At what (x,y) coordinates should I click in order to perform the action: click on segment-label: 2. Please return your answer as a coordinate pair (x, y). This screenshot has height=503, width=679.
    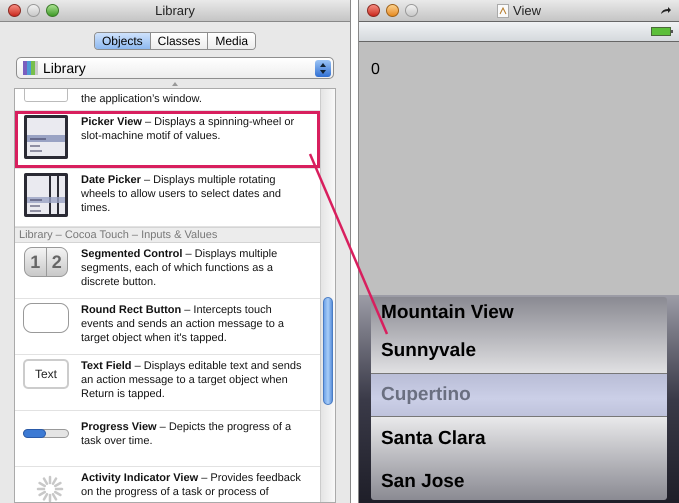
    Looking at the image, I should click on (56, 262).